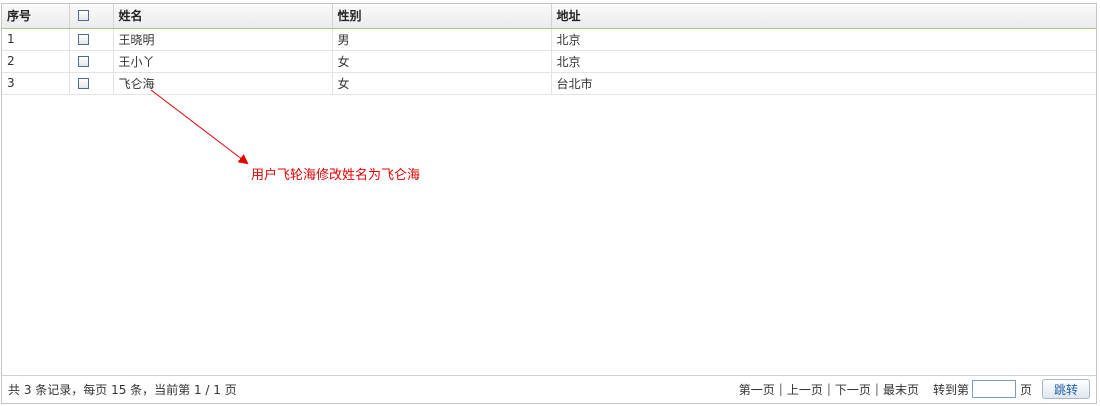 This screenshot has width=1100, height=406. Describe the element at coordinates (223, 39) in the screenshot. I see `cell-name: 王晓明` at that location.